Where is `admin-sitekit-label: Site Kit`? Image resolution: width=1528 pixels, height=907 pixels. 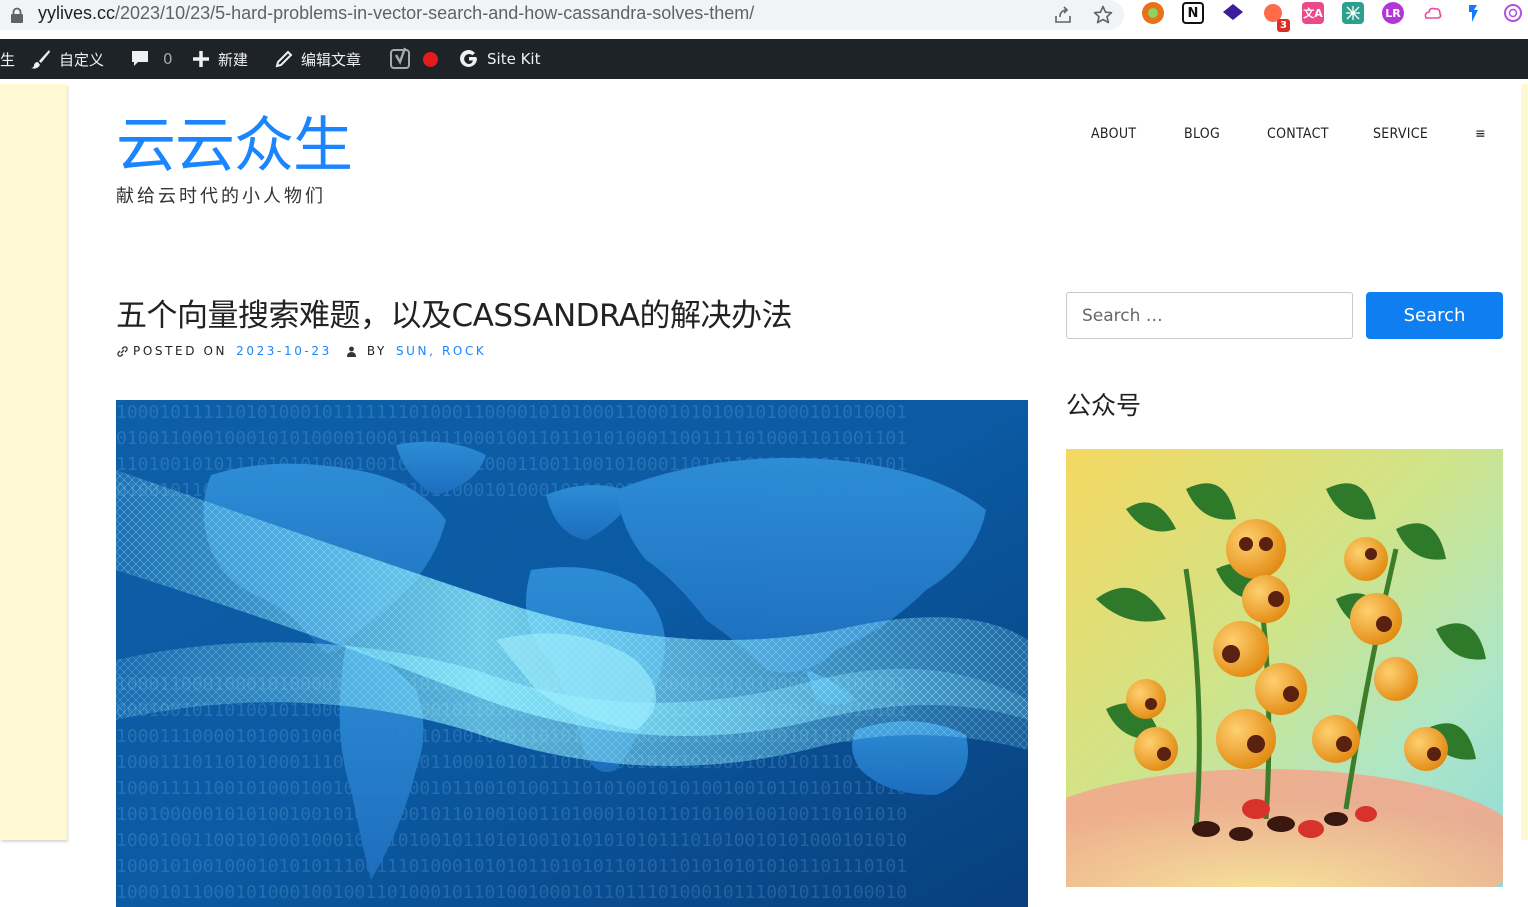 admin-sitekit-label: Site Kit is located at coordinates (514, 59).